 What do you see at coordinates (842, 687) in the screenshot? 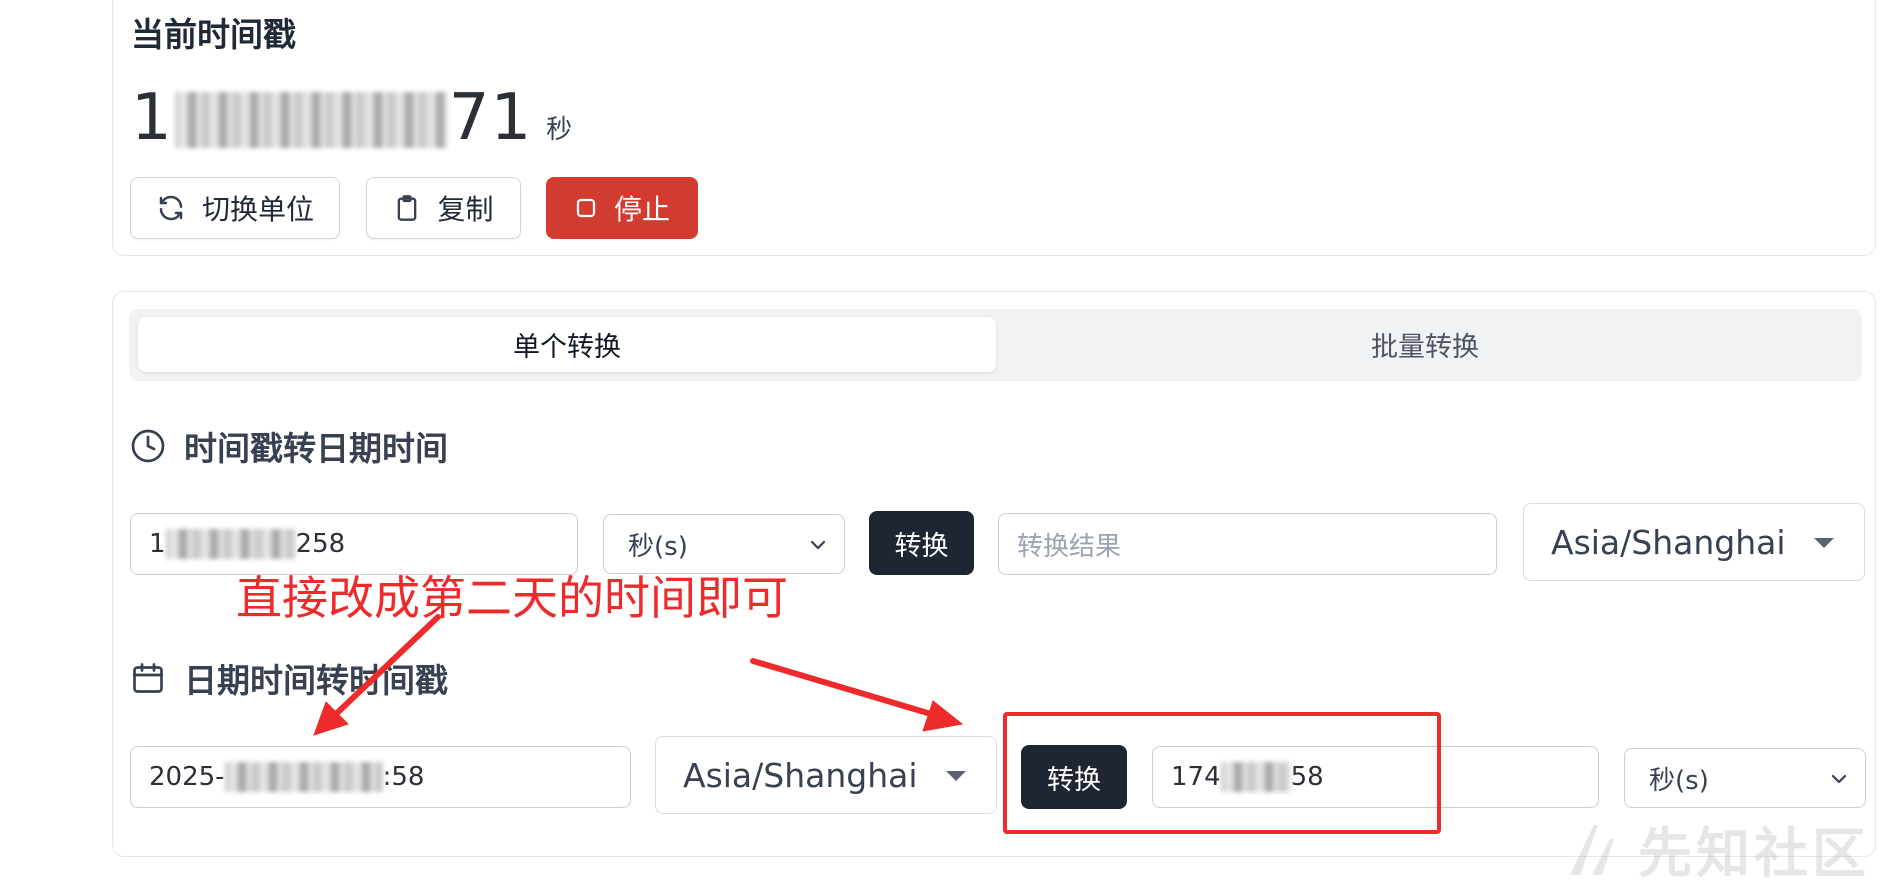
I see `arrow-to-convert-button` at bounding box center [842, 687].